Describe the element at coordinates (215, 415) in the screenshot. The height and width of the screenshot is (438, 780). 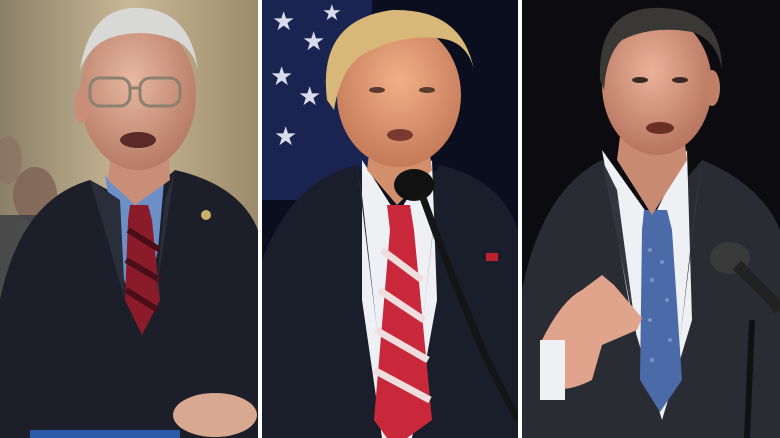
I see `hand` at that location.